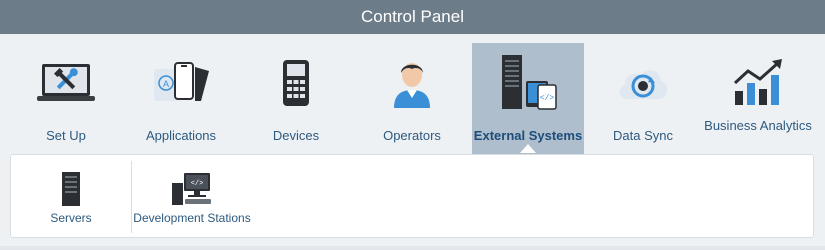  I want to click on mobile-apps-icon: A, so click(181, 83).